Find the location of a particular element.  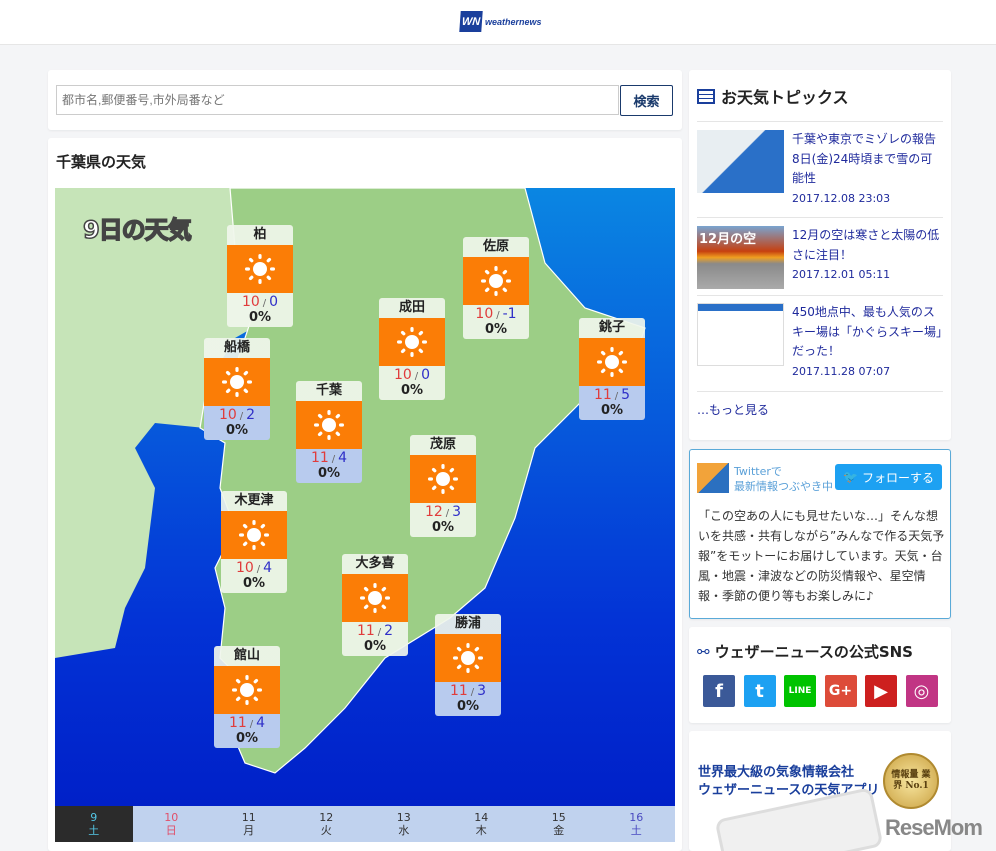

site-header: WN weathernews is located at coordinates (498, 22).